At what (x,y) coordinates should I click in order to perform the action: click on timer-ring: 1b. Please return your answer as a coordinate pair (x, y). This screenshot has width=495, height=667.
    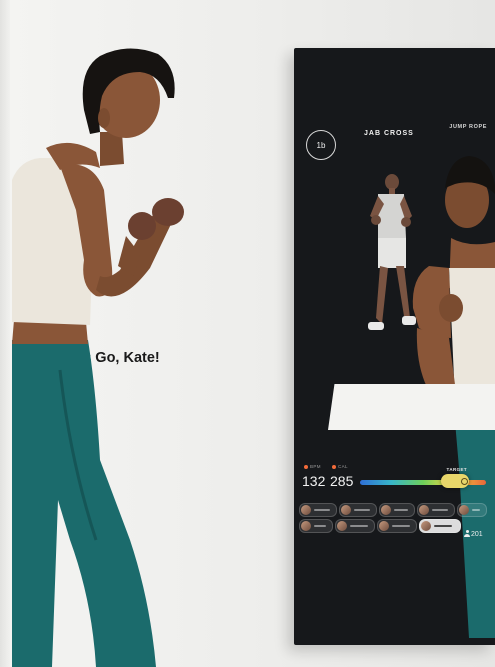
    Looking at the image, I should click on (321, 145).